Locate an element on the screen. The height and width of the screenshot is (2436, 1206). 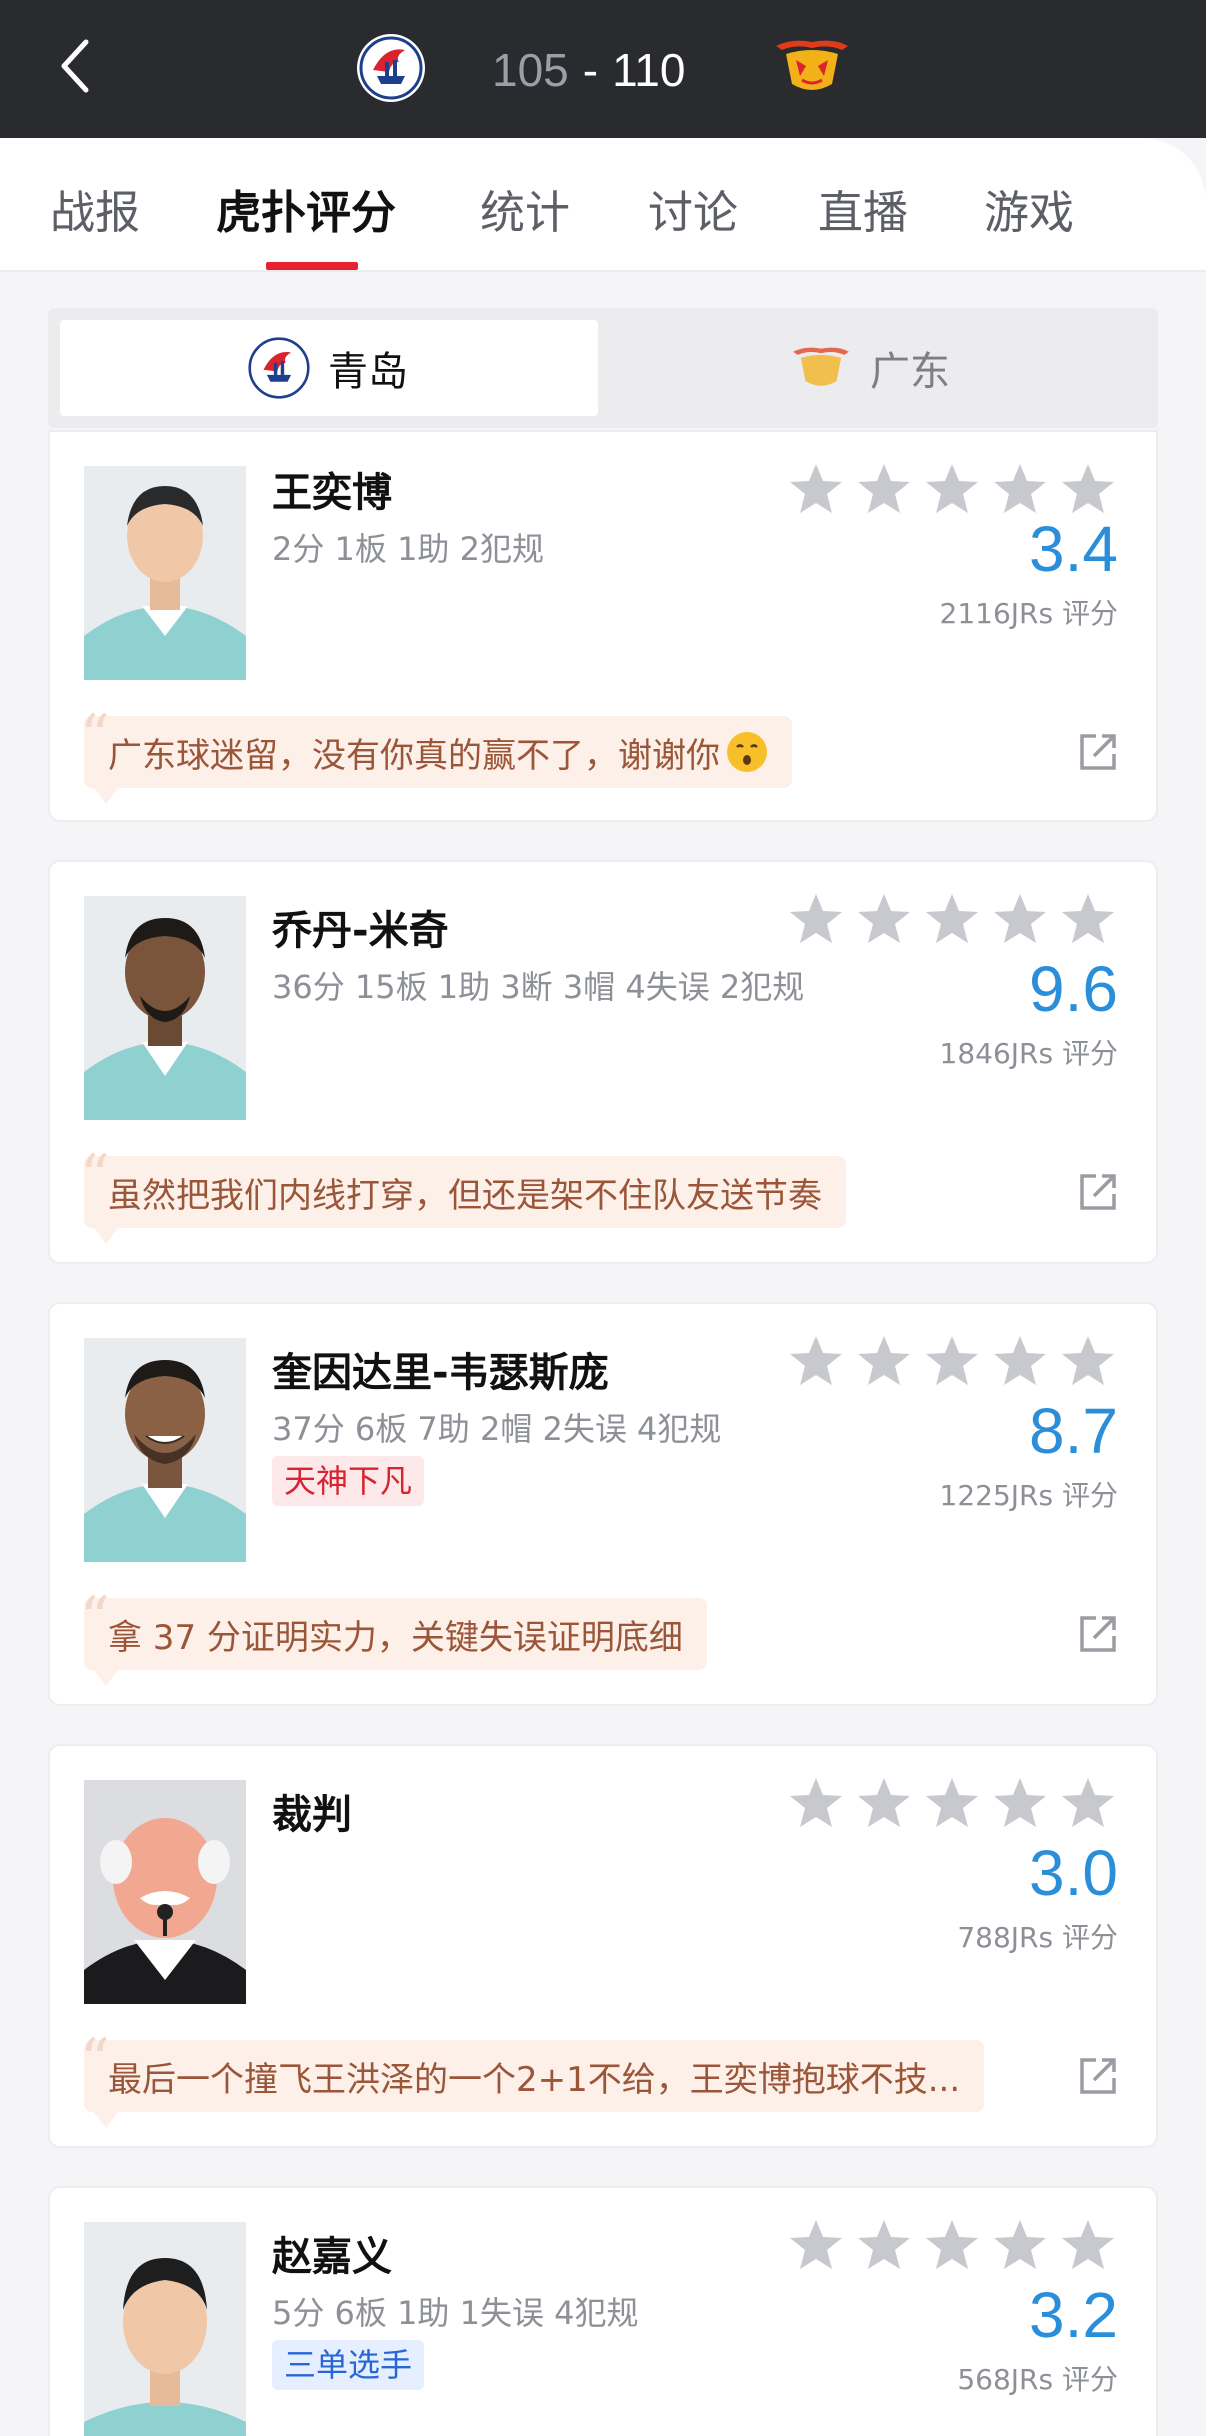
player-stats: 37分 6板 7助 2帽 2失误 4犯规 is located at coordinates (497, 1429).